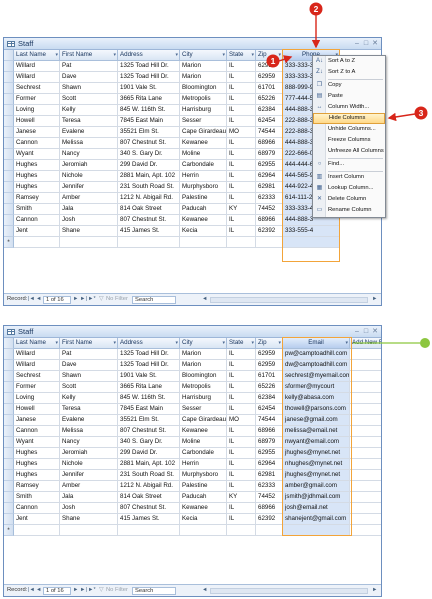  Describe the element at coordinates (349, 61) in the screenshot. I see `menu-item-sort-a-to-z: A↓ Sort A to Z` at that location.